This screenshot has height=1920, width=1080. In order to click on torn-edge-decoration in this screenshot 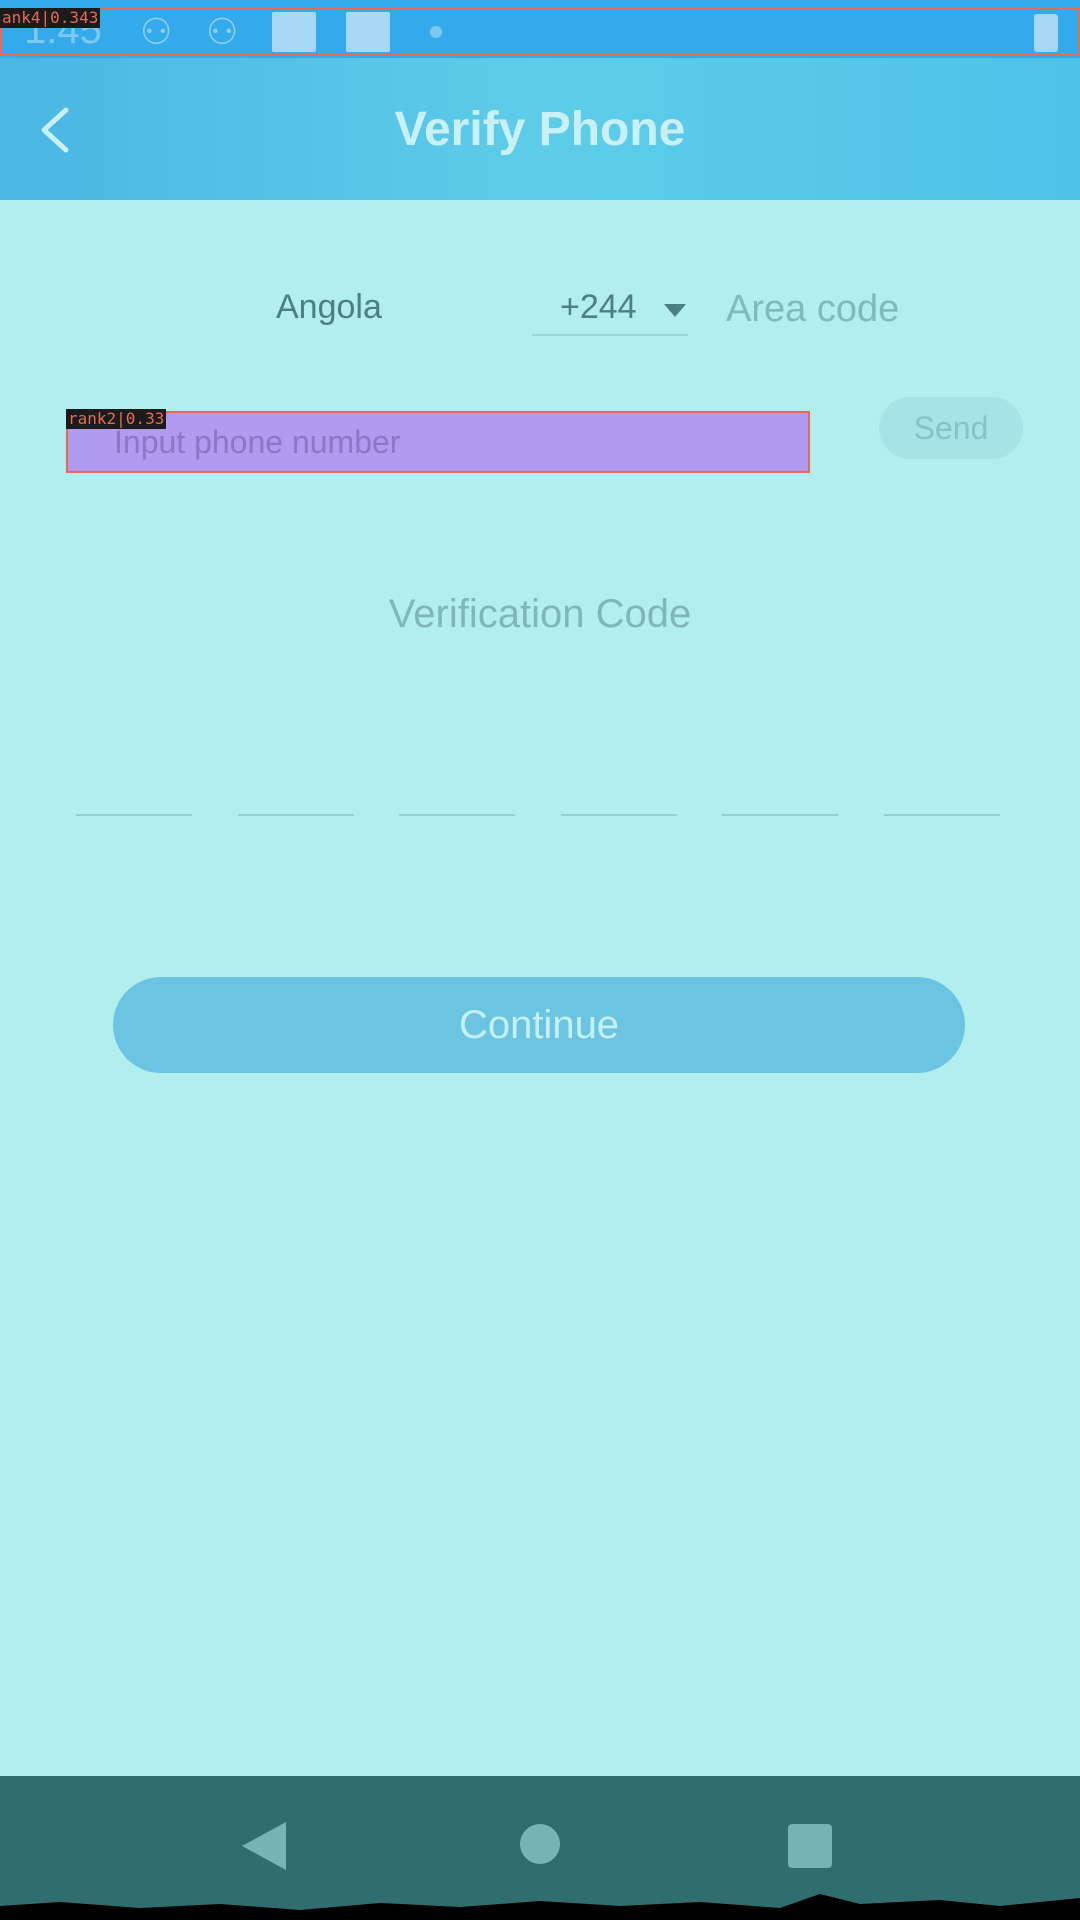, I will do `click(540, 1907)`.